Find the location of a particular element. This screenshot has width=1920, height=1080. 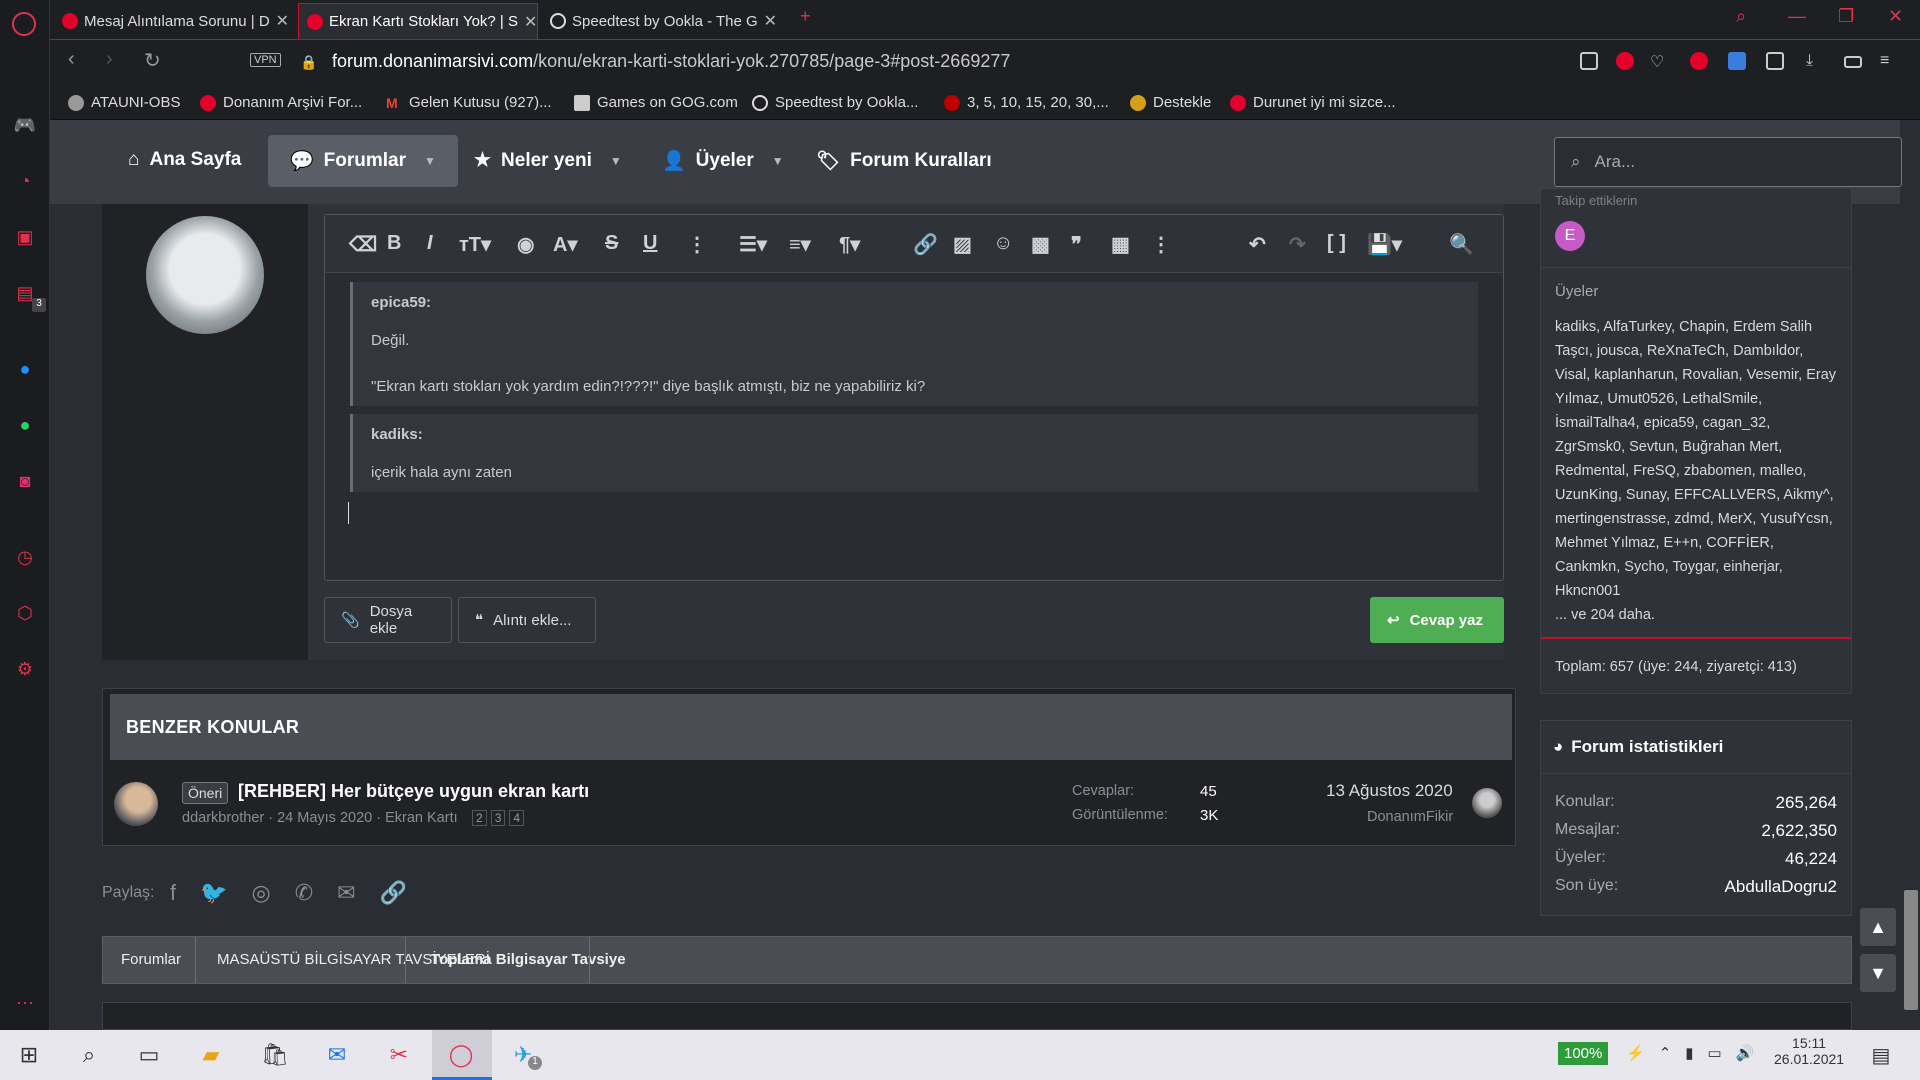

thread-title-link: [REHBER] Her bütçeye uygun ekran kartı is located at coordinates (413, 791).